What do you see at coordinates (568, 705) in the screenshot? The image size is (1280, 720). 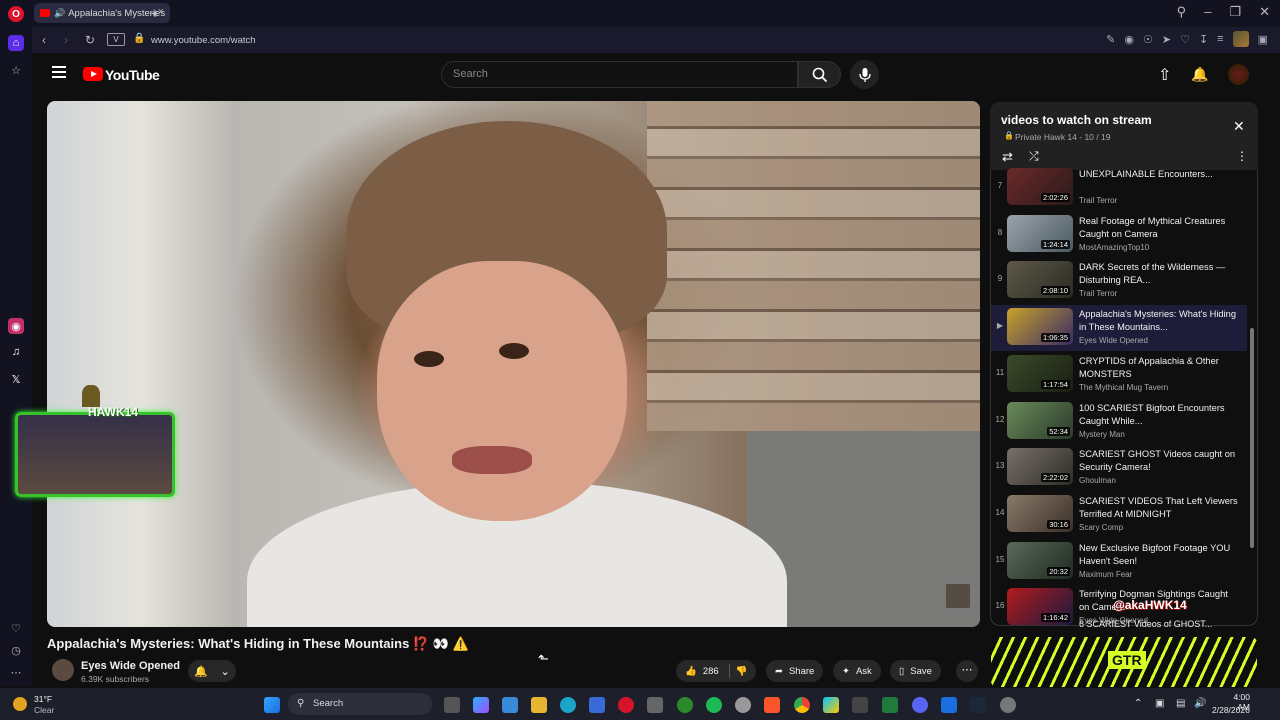 I see `edge-icon` at bounding box center [568, 705].